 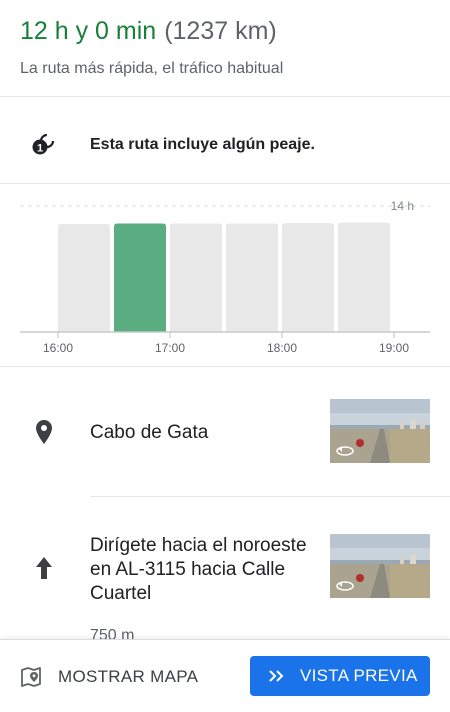 What do you see at coordinates (128, 676) in the screenshot?
I see `show-map-label: MOSTRAR MAPA` at bounding box center [128, 676].